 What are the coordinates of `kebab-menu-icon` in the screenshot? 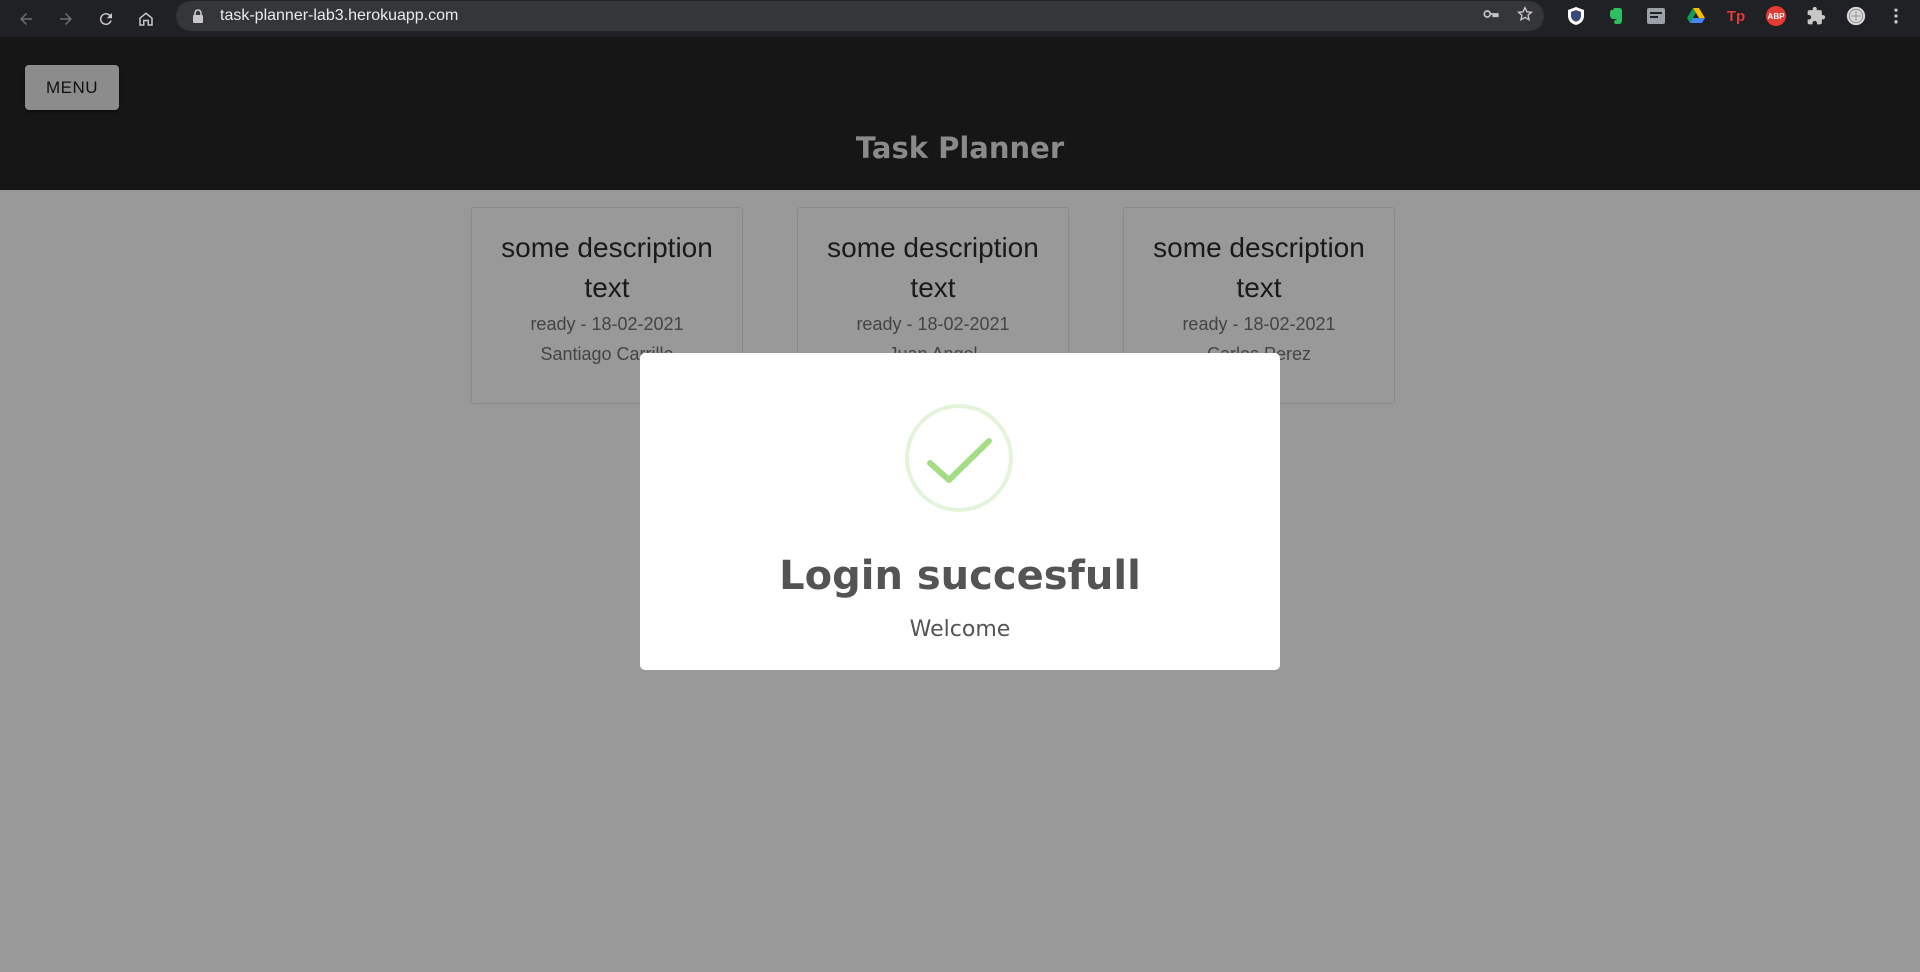 It's located at (1896, 16).